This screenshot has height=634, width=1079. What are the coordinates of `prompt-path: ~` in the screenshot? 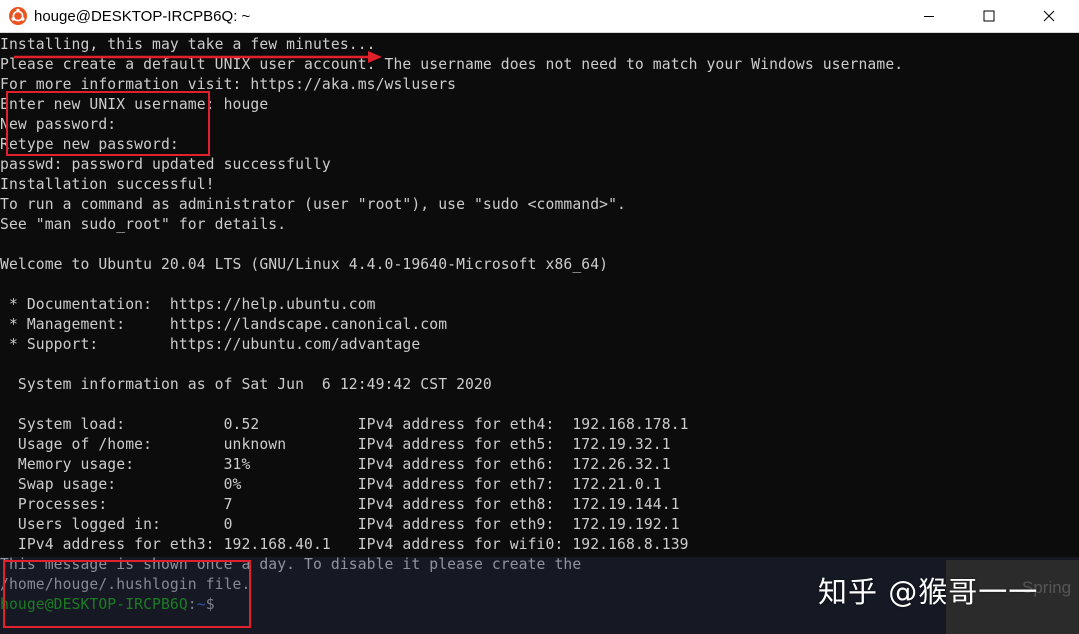 It's located at (201, 604).